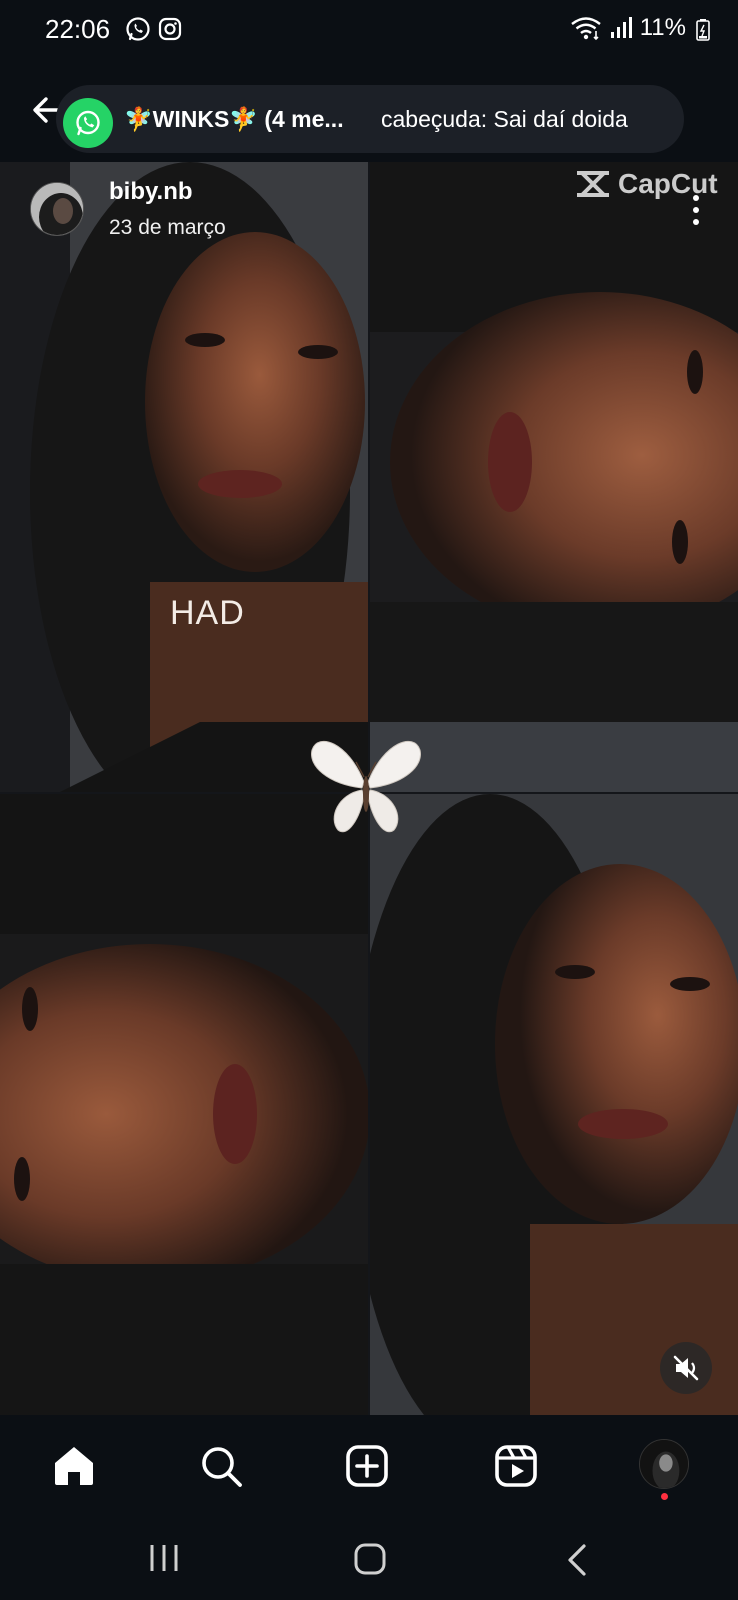 This screenshot has height=1600, width=738. What do you see at coordinates (593, 184) in the screenshot?
I see `capcut-logo-icon` at bounding box center [593, 184].